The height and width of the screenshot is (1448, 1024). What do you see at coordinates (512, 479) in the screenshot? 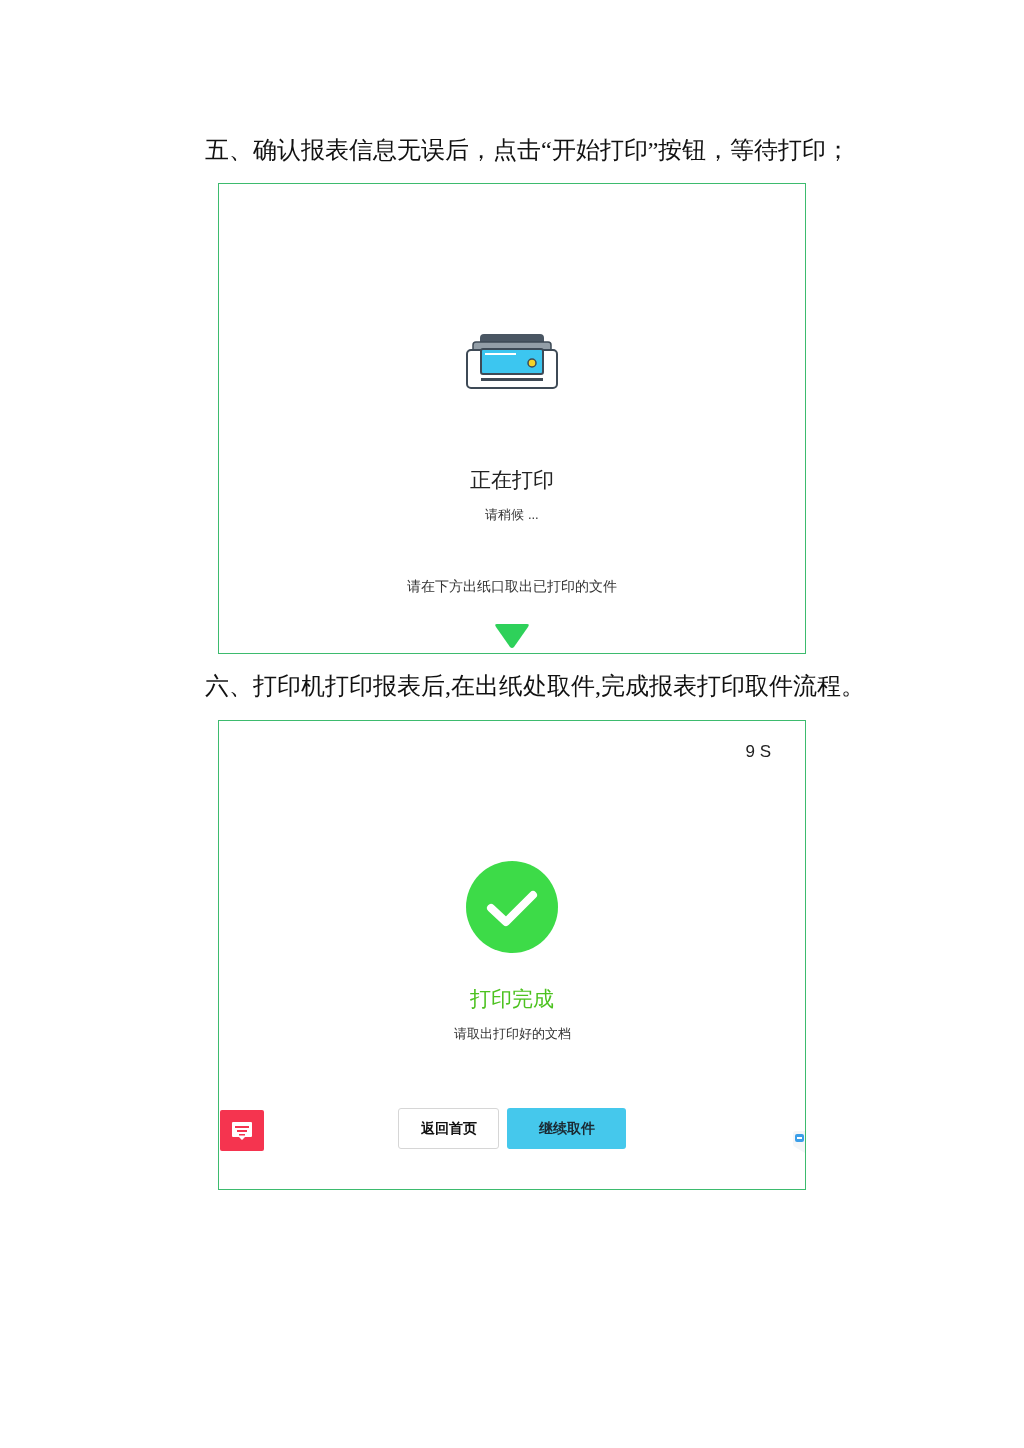
I see `status-title: 正在打印` at bounding box center [512, 479].